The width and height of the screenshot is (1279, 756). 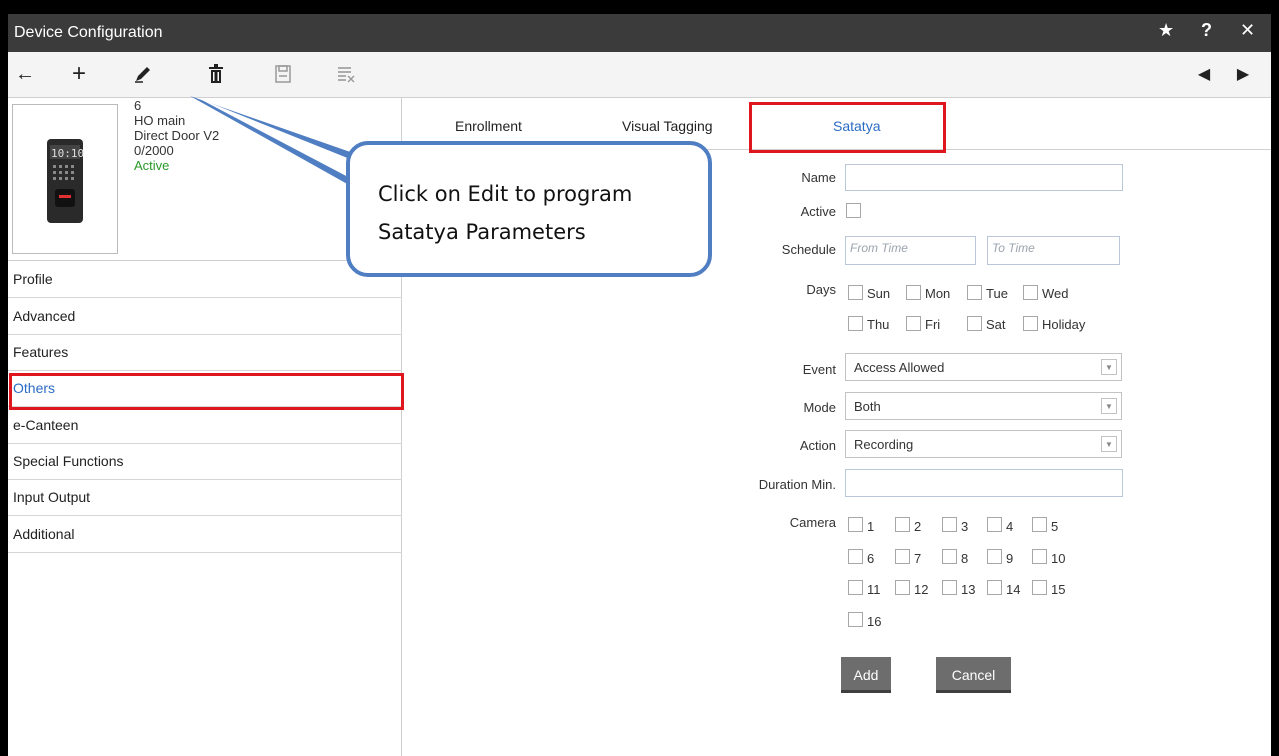 What do you see at coordinates (1058, 558) in the screenshot?
I see `camera-10-label: 10` at bounding box center [1058, 558].